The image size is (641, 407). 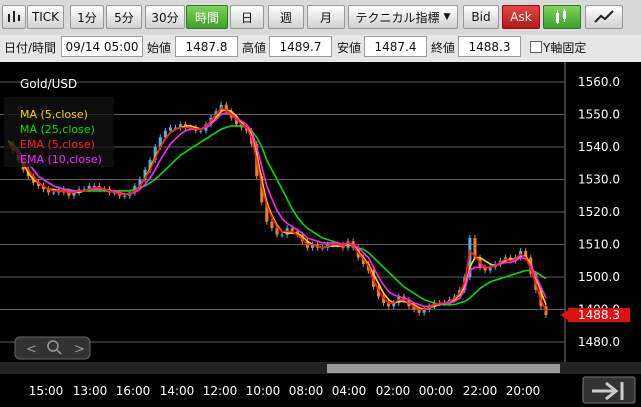 I want to click on y-tick-label: 1510.0, so click(x=599, y=245).